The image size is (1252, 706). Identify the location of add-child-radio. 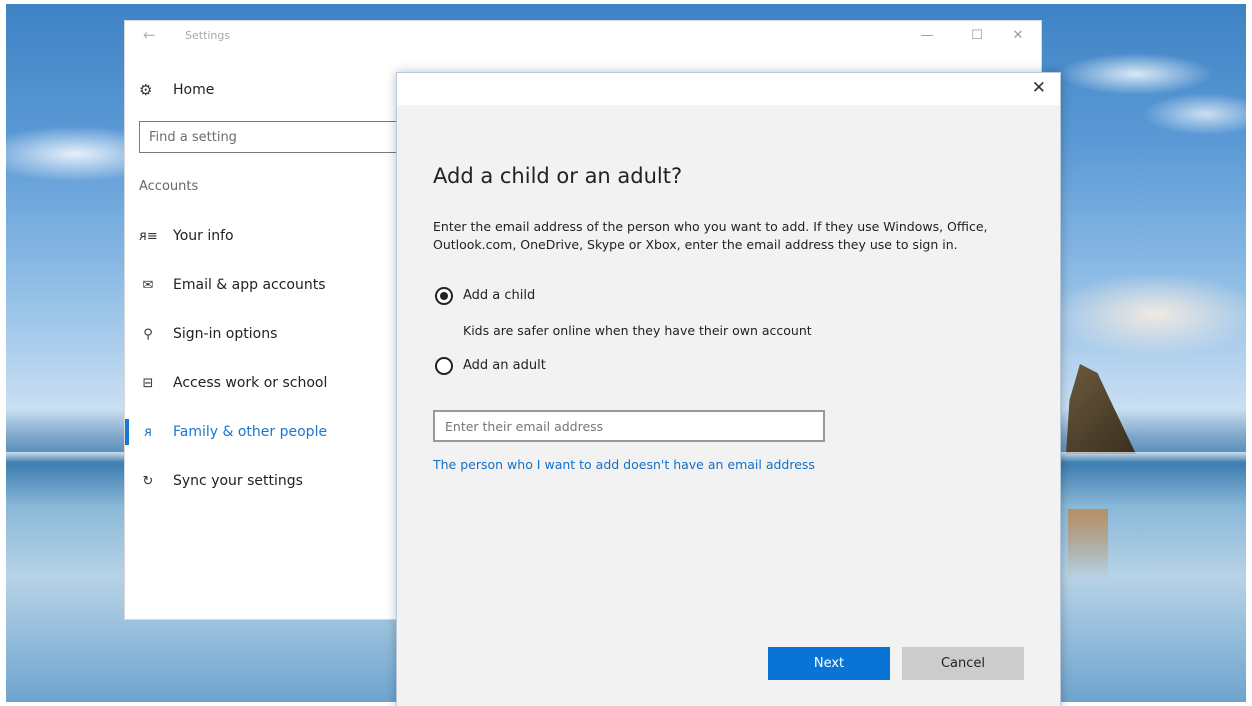
(444, 296).